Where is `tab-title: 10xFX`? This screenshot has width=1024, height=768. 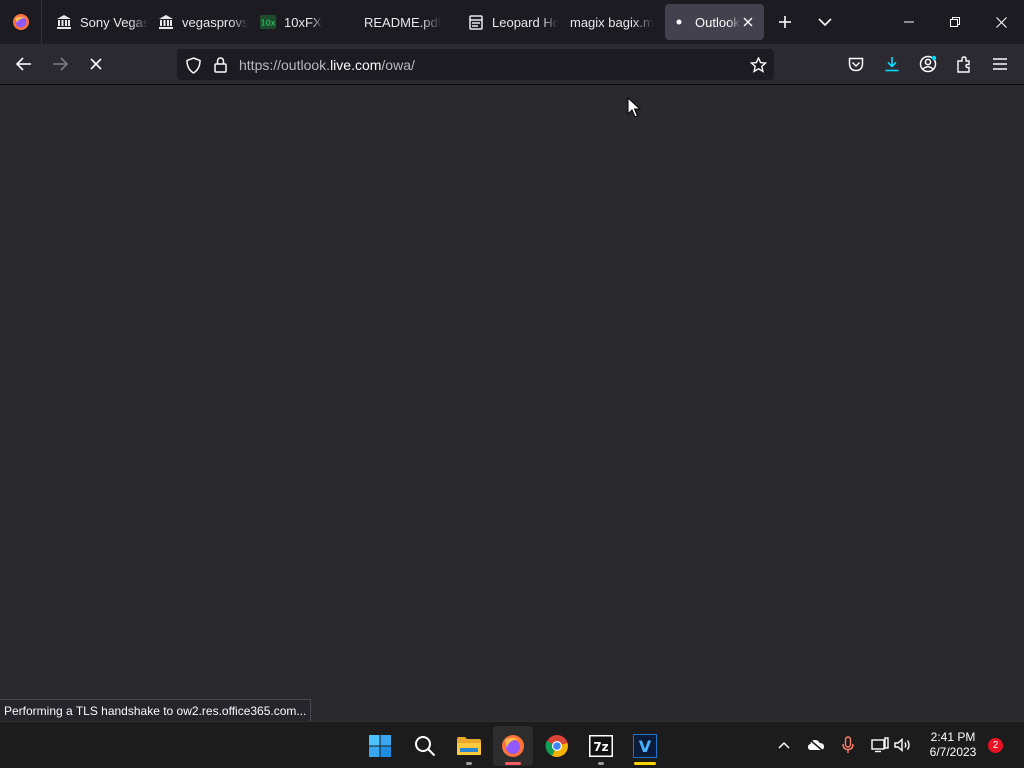 tab-title: 10xFX is located at coordinates (303, 22).